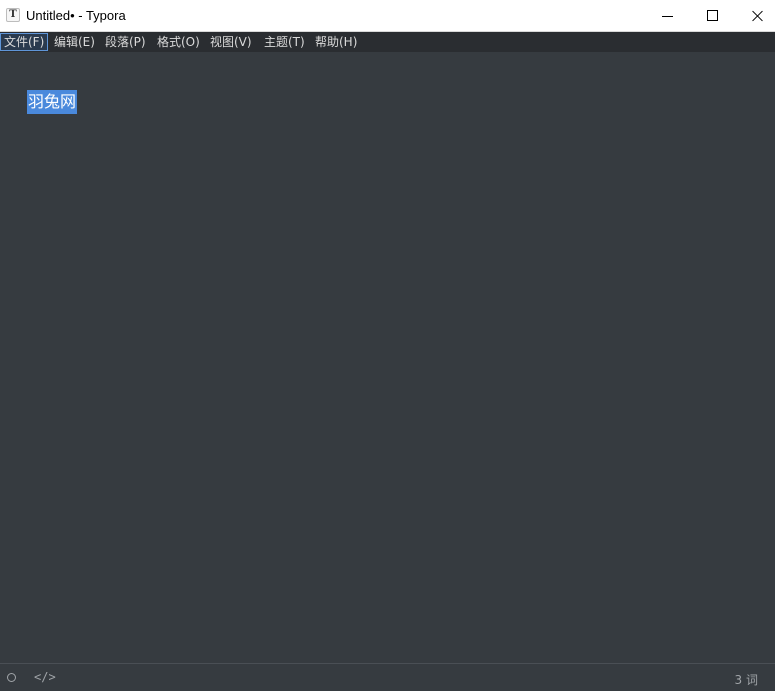 Image resolution: width=775 pixels, height=691 pixels. What do you see at coordinates (52, 102) in the screenshot?
I see `selected-paragraph-text: 羽兔网` at bounding box center [52, 102].